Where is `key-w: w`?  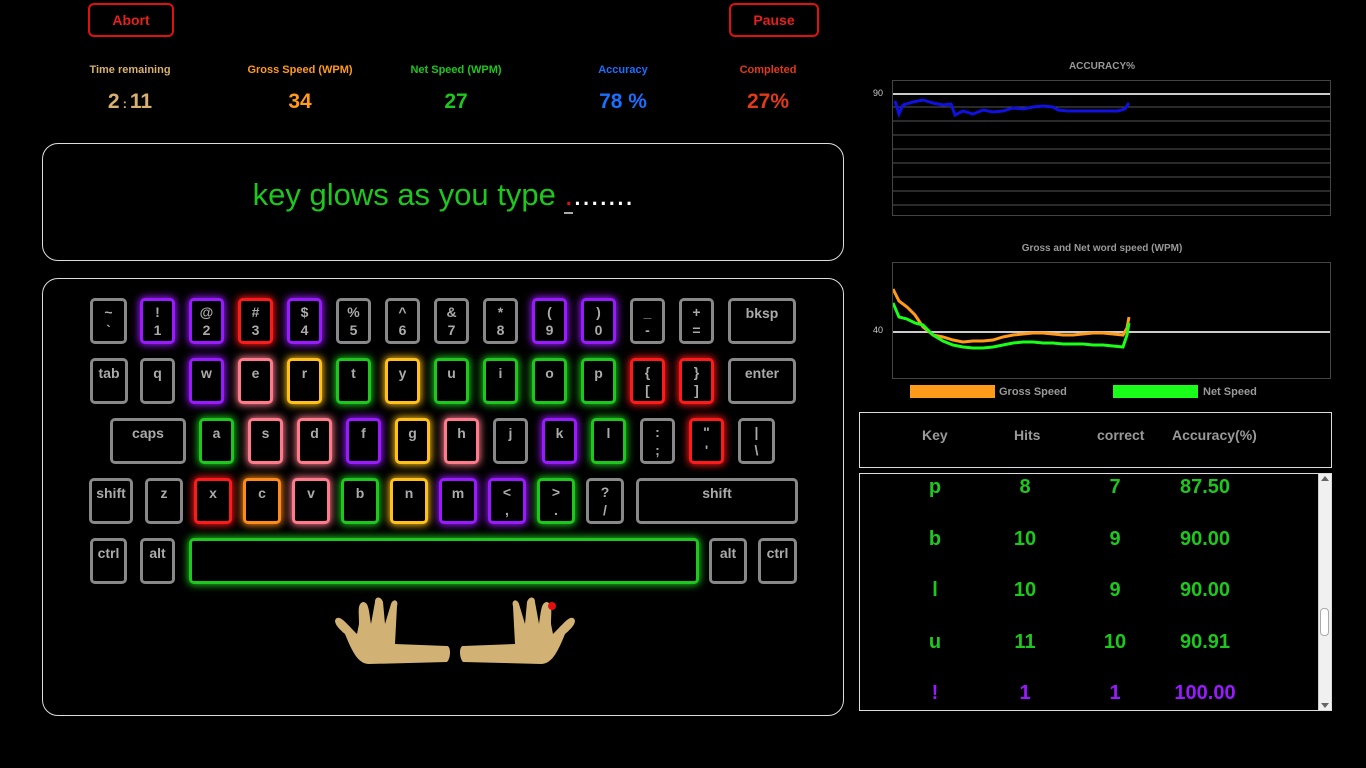 key-w: w is located at coordinates (206, 381).